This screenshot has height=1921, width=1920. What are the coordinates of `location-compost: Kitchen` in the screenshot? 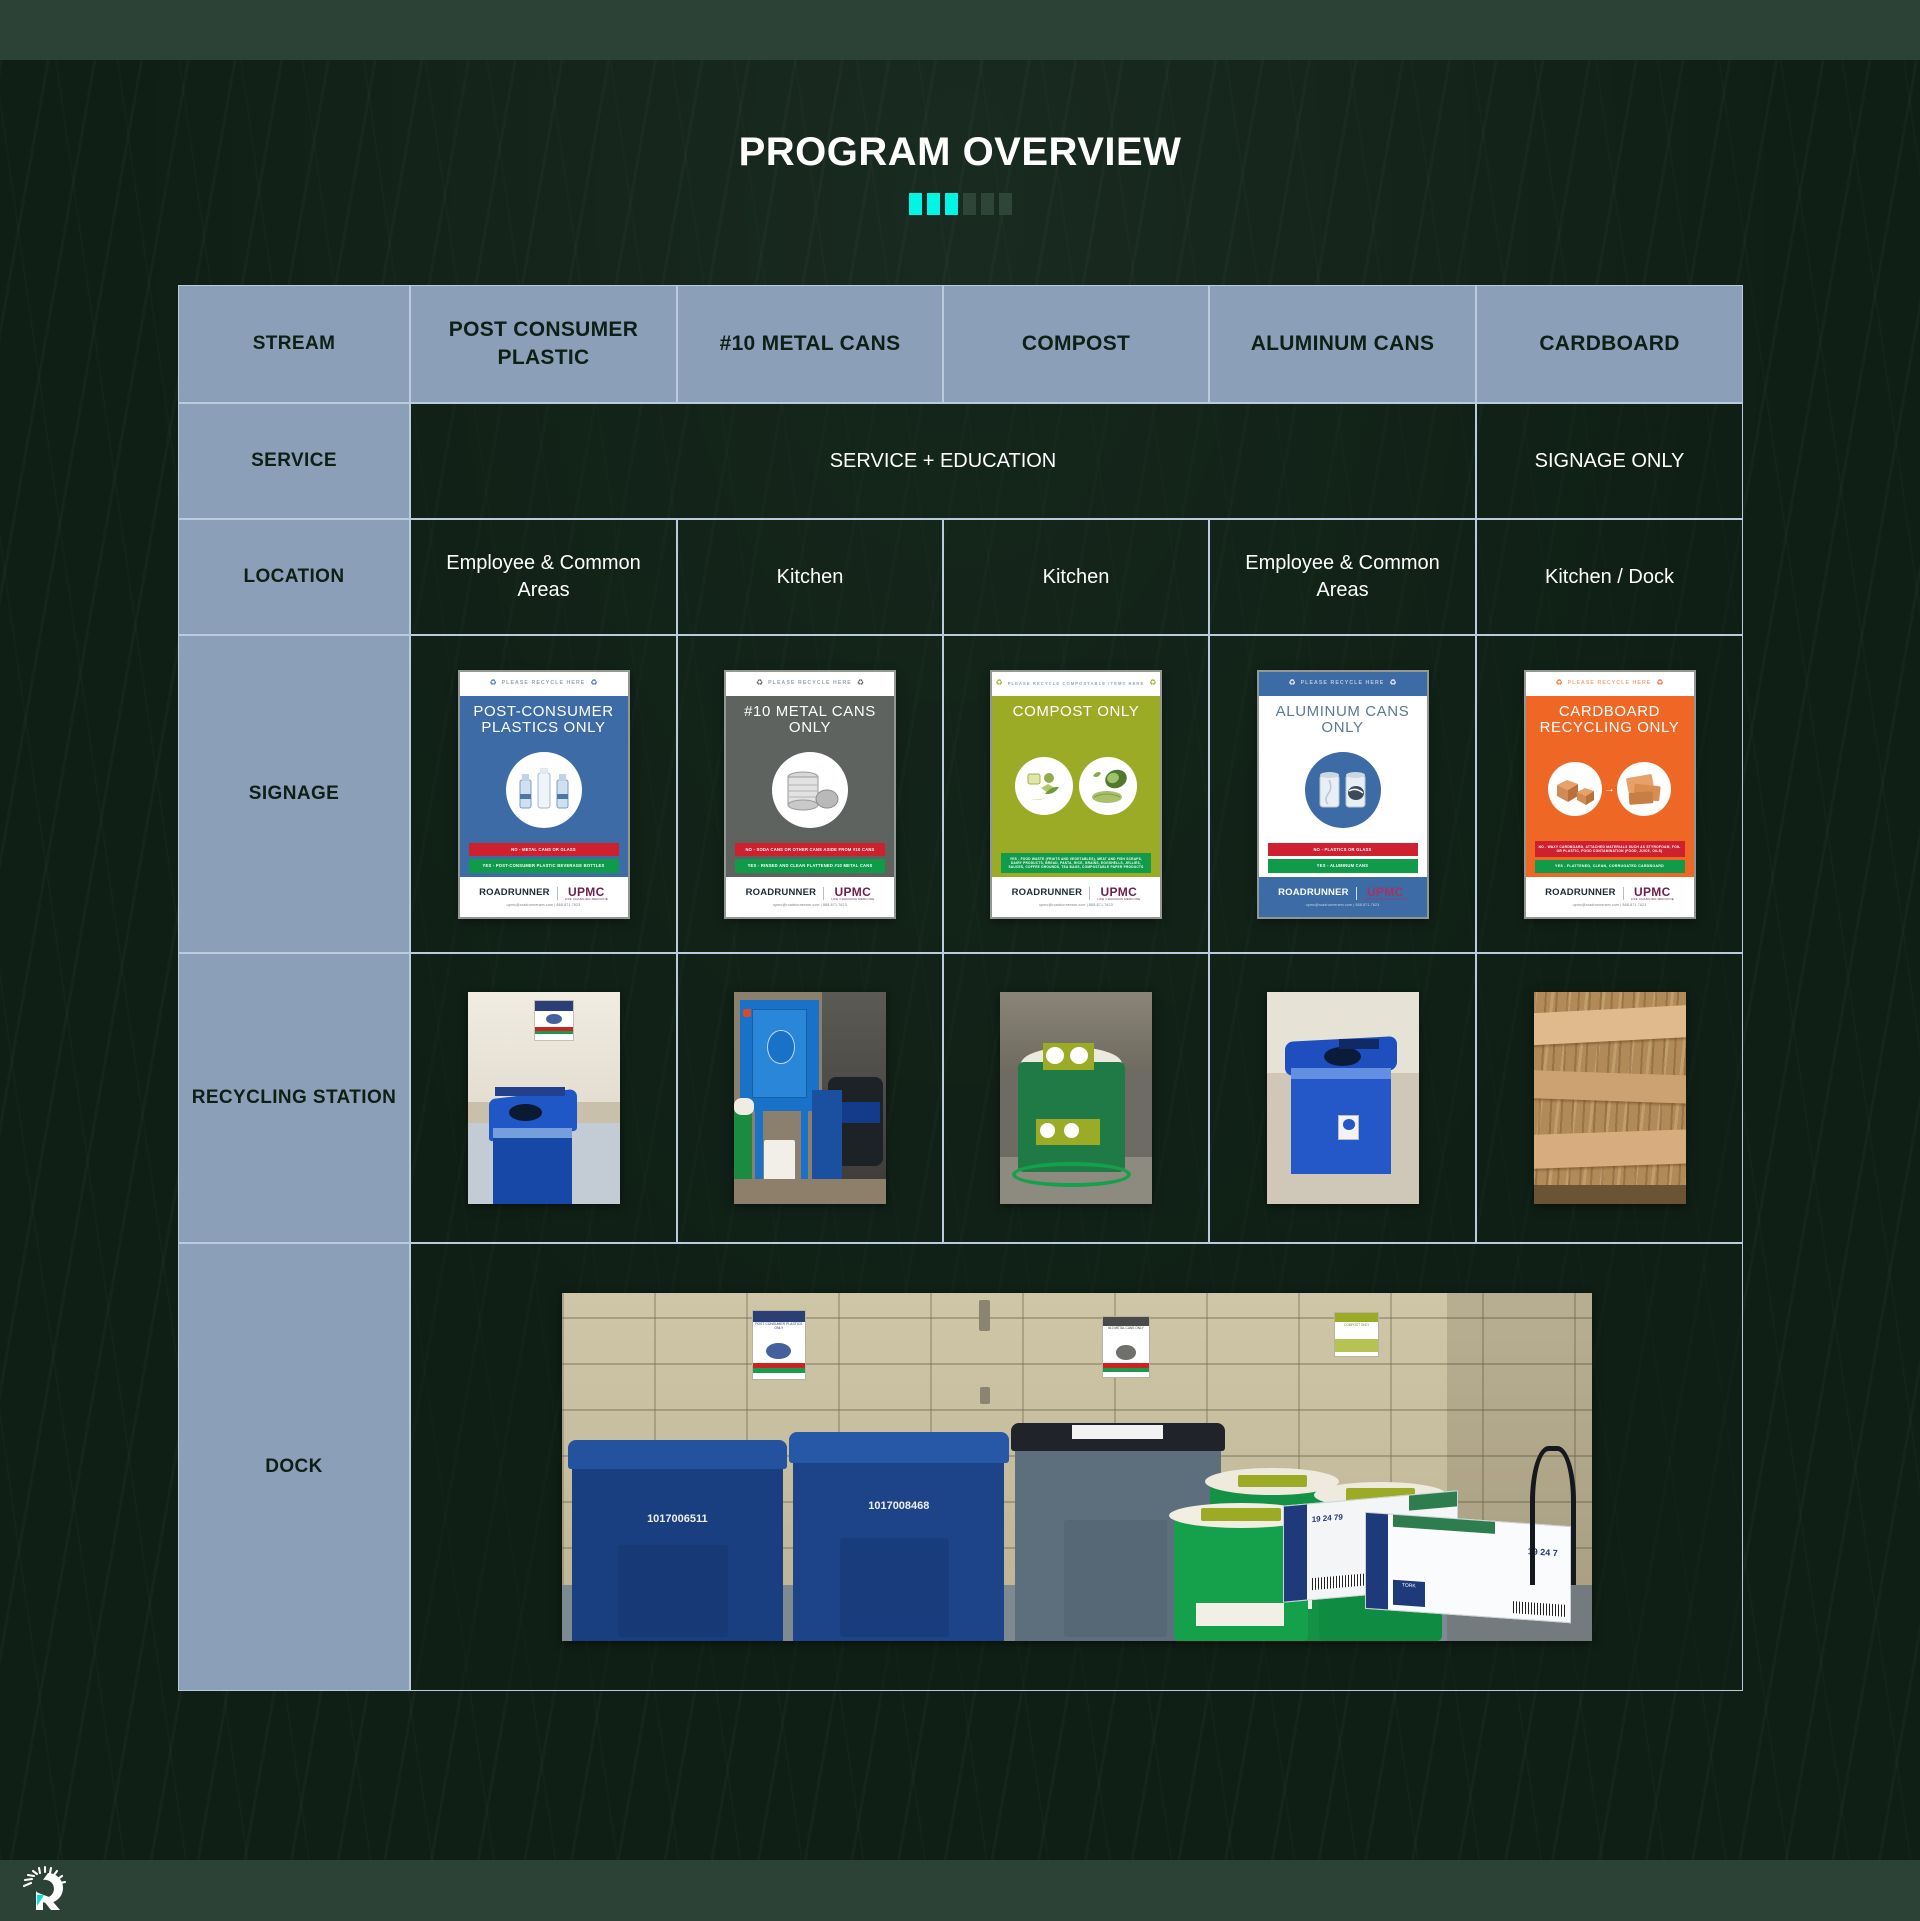 It's located at (1076, 577).